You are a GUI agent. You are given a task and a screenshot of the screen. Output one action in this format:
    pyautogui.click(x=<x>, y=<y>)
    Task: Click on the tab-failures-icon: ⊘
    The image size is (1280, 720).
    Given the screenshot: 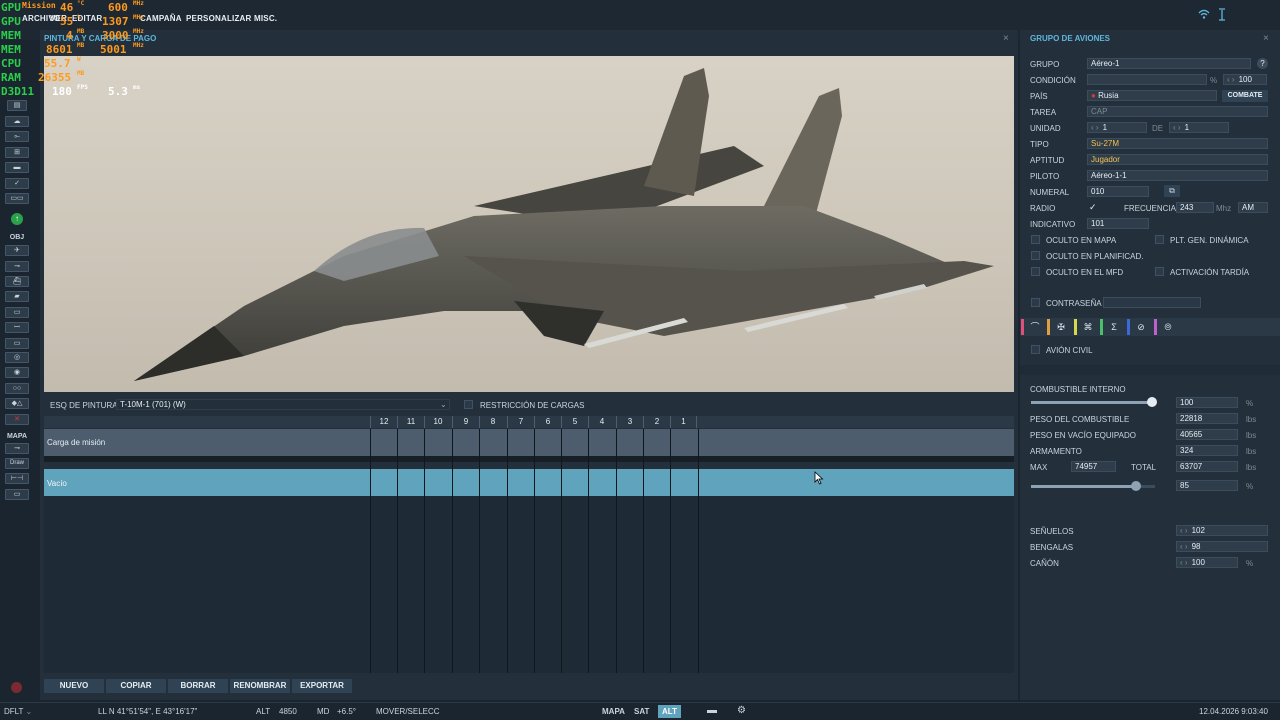 What is the action you would take?
    pyautogui.click(x=1141, y=327)
    